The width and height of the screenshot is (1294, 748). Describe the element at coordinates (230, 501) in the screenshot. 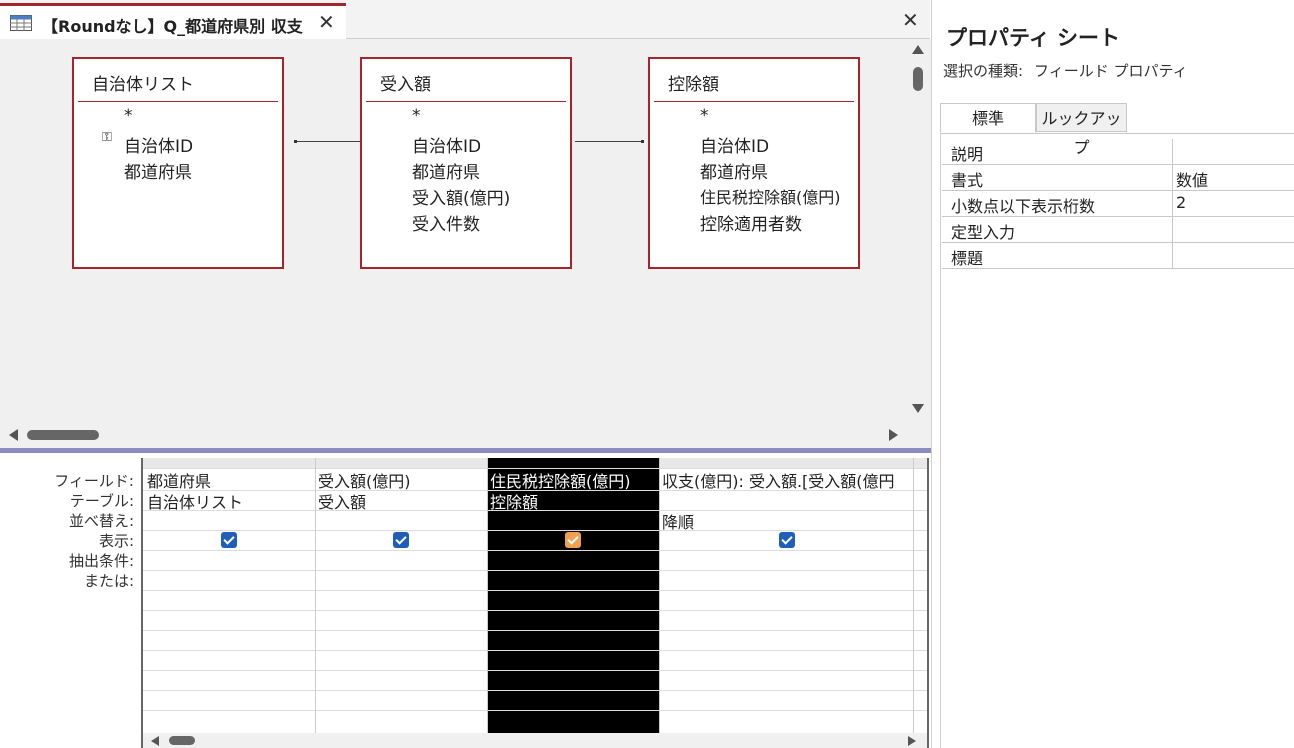

I see `grid-cell-table: 自治体リスト` at that location.